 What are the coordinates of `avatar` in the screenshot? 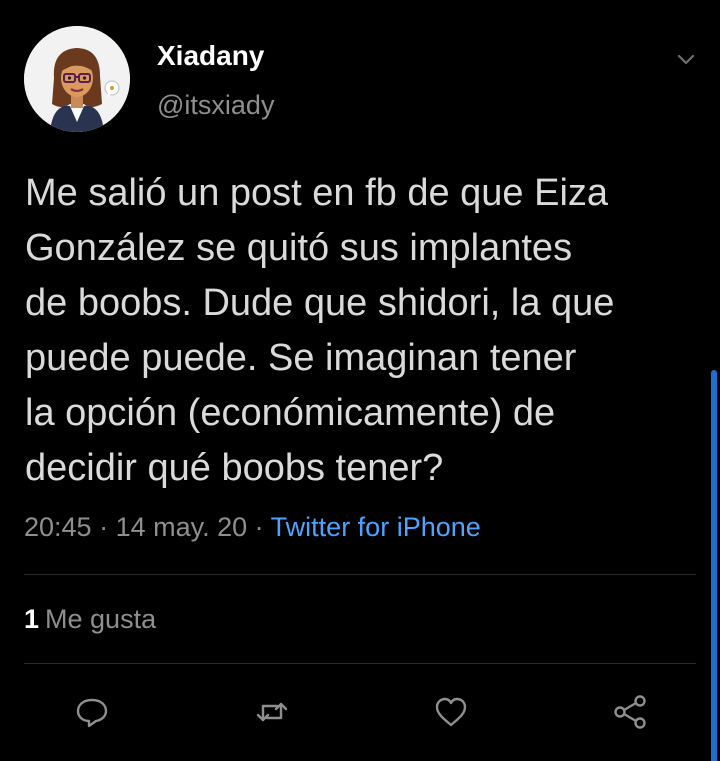 It's located at (77, 79).